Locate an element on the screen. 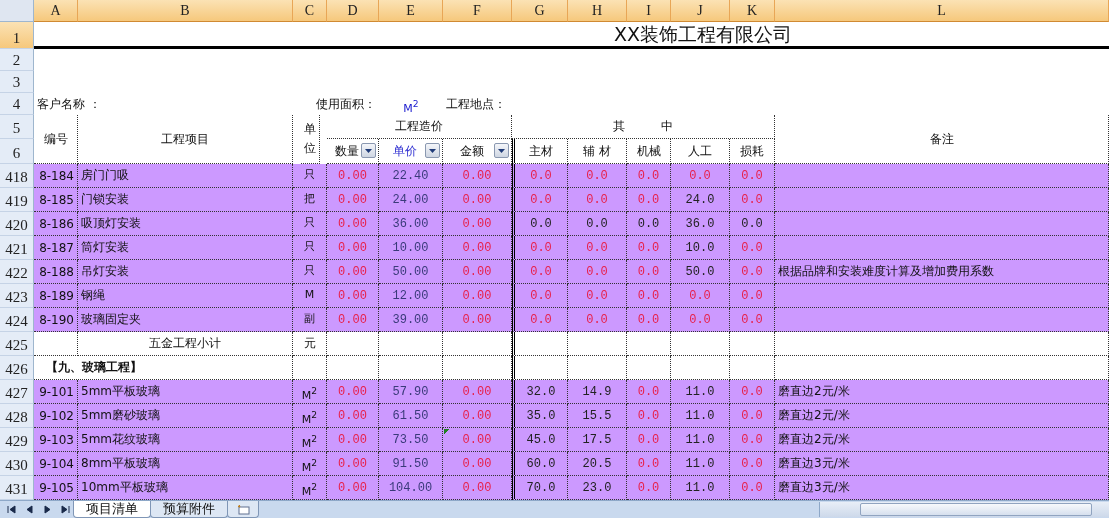 The width and height of the screenshot is (1109, 518). field-label: 工程地点： is located at coordinates (476, 104).